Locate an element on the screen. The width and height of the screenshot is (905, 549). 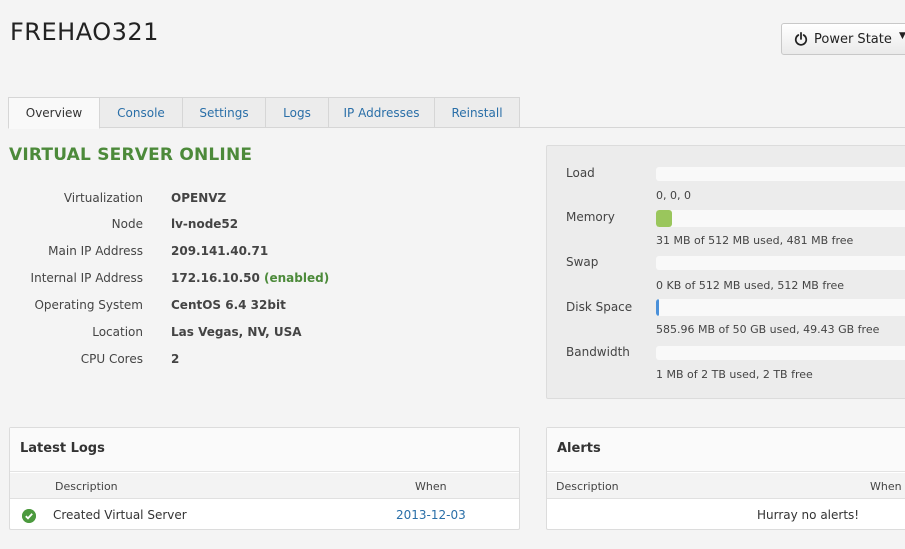
disk-bar-fill is located at coordinates (658, 307).